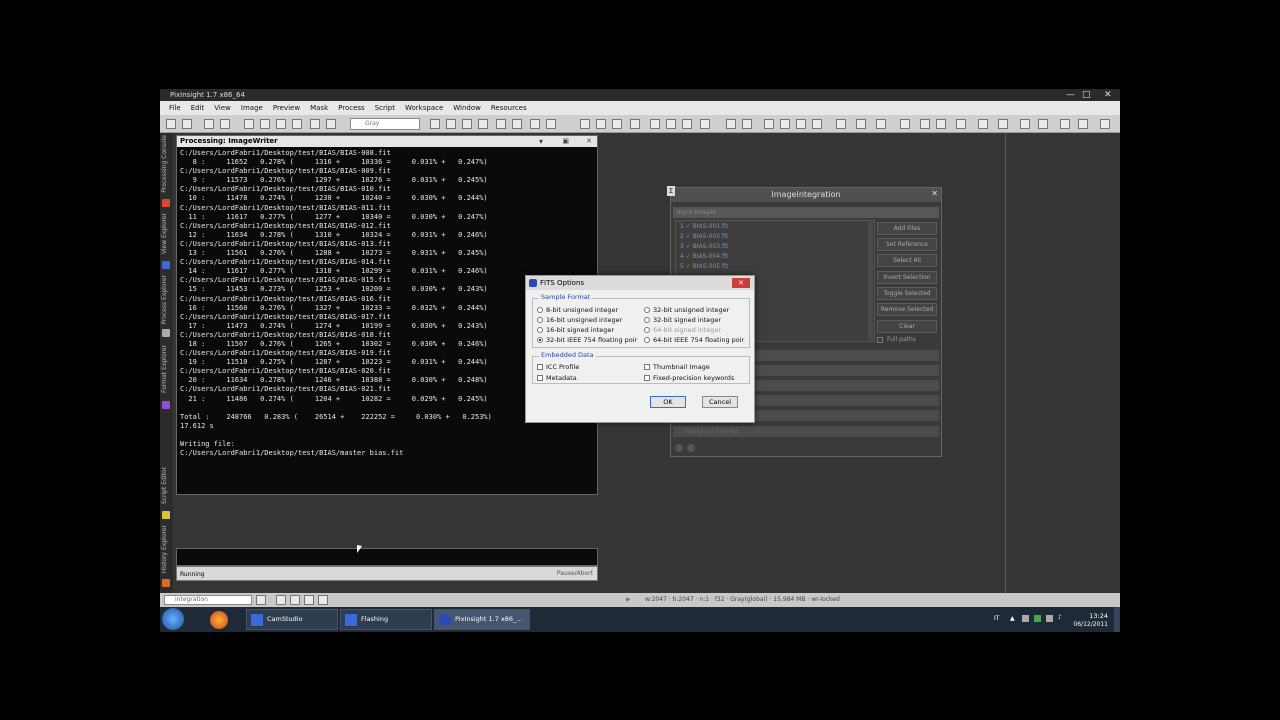  What do you see at coordinates (509, 108) in the screenshot?
I see `menu-resources: Resources` at bounding box center [509, 108].